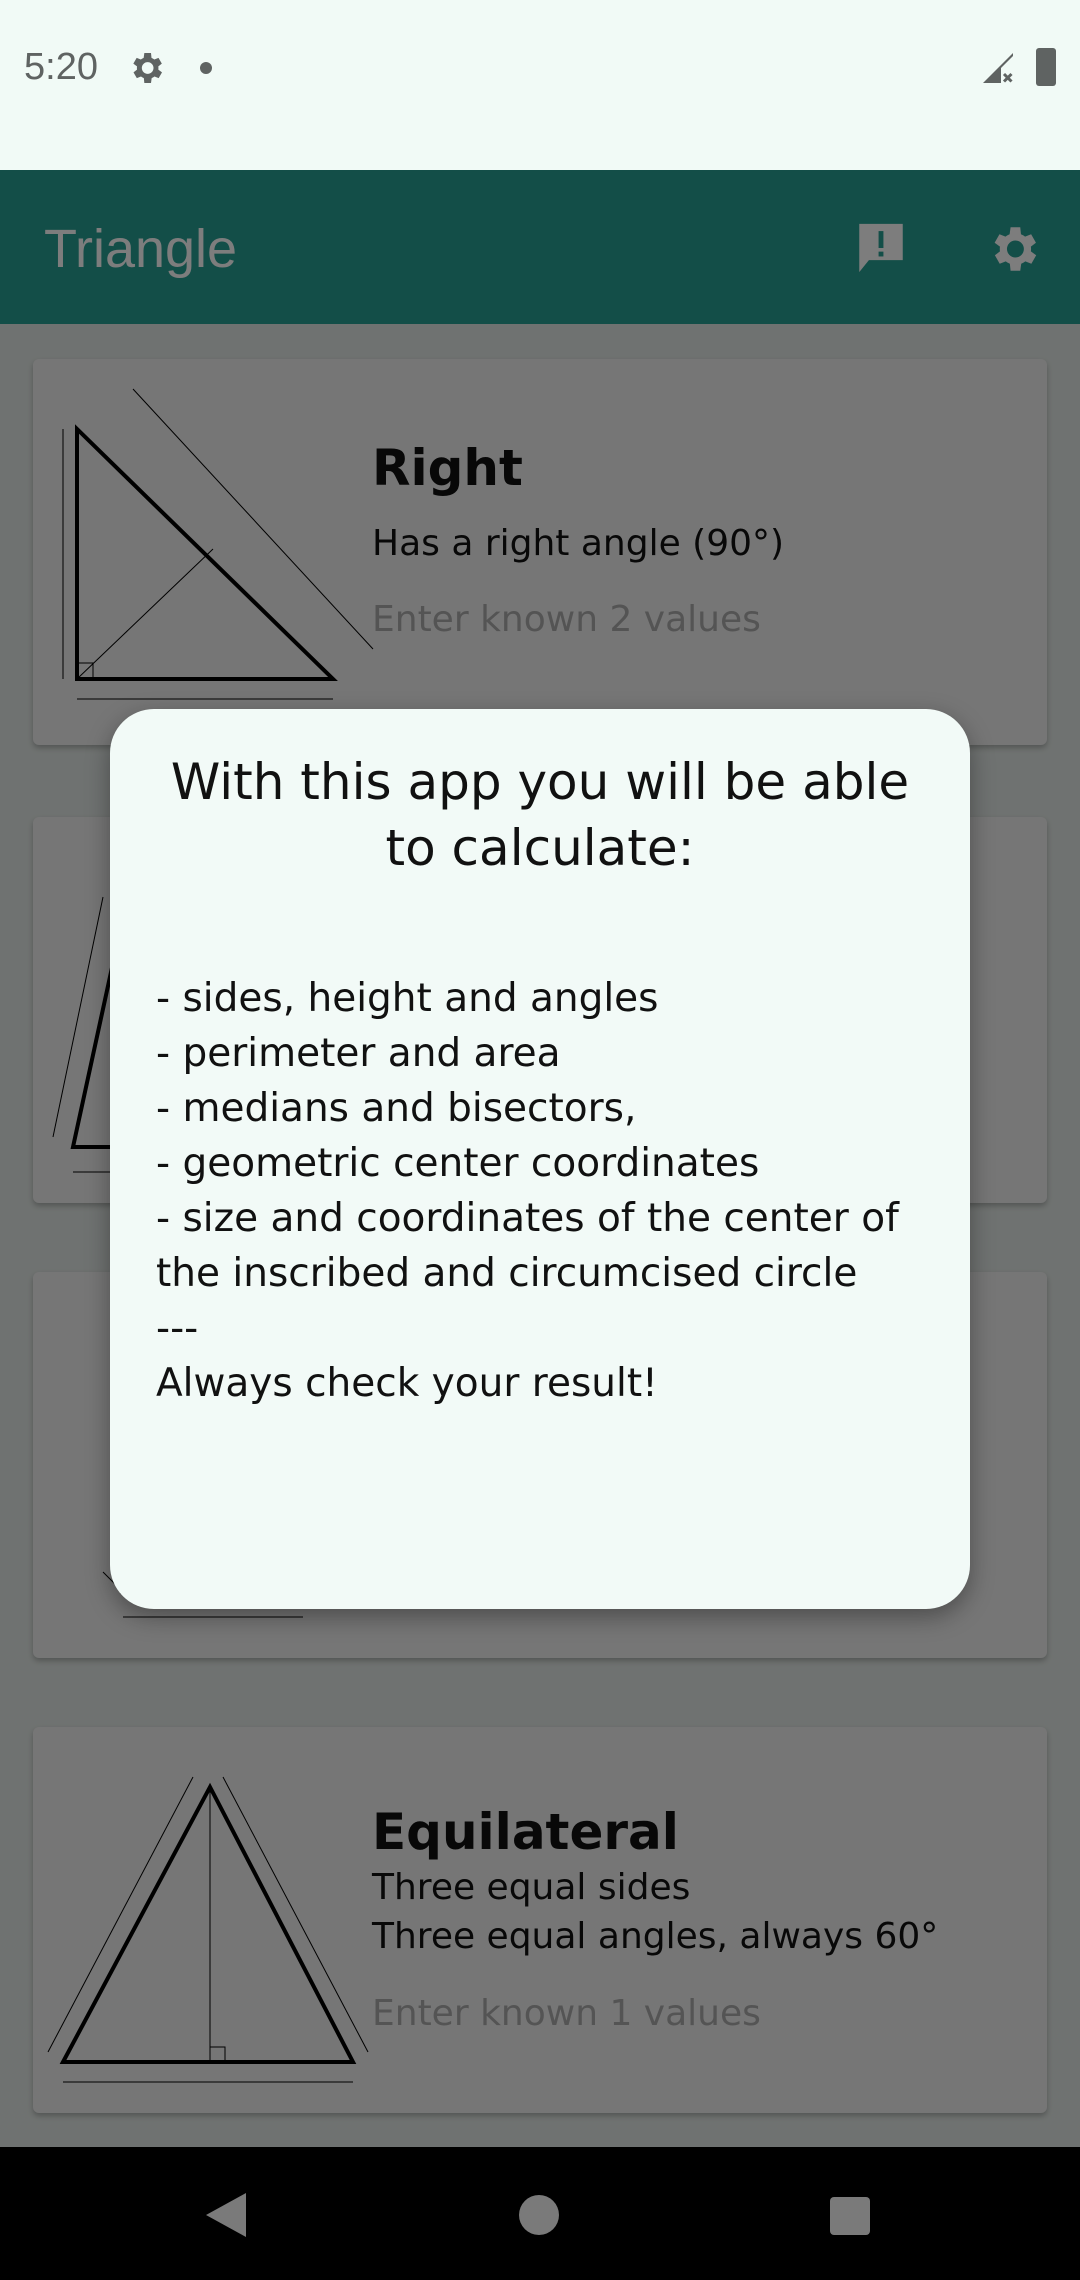 Image resolution: width=1080 pixels, height=2280 pixels. Describe the element at coordinates (540, 85) in the screenshot. I see `status-bar: 5:20` at that location.